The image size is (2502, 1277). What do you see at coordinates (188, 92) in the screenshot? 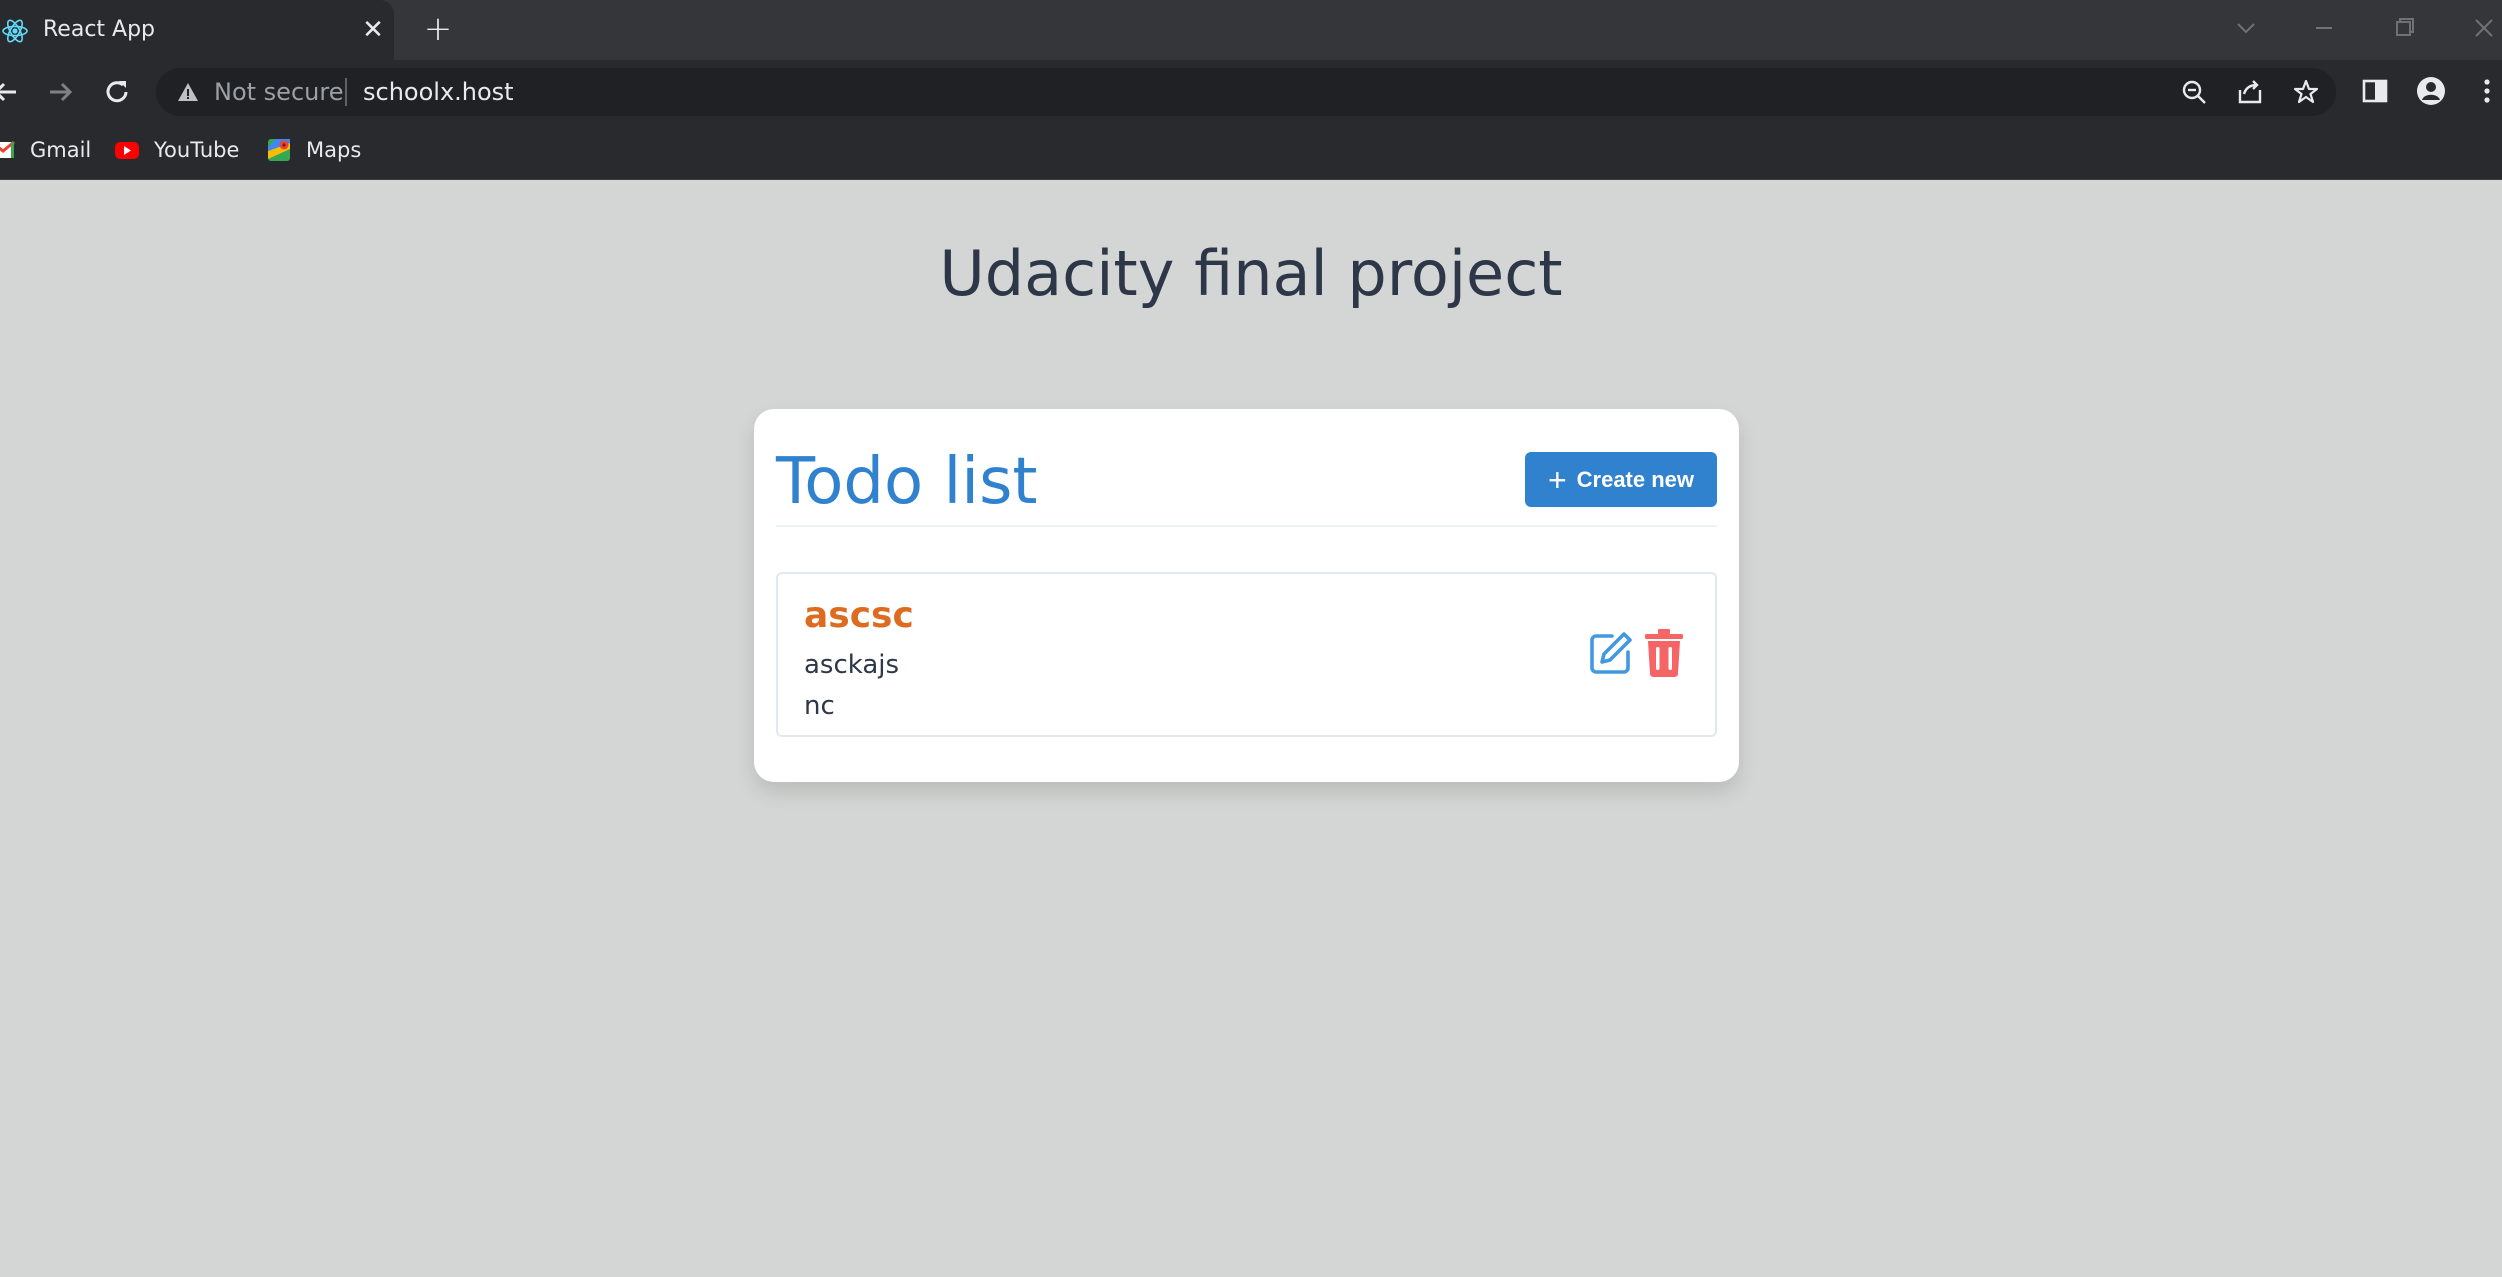
I see `warning-icon` at bounding box center [188, 92].